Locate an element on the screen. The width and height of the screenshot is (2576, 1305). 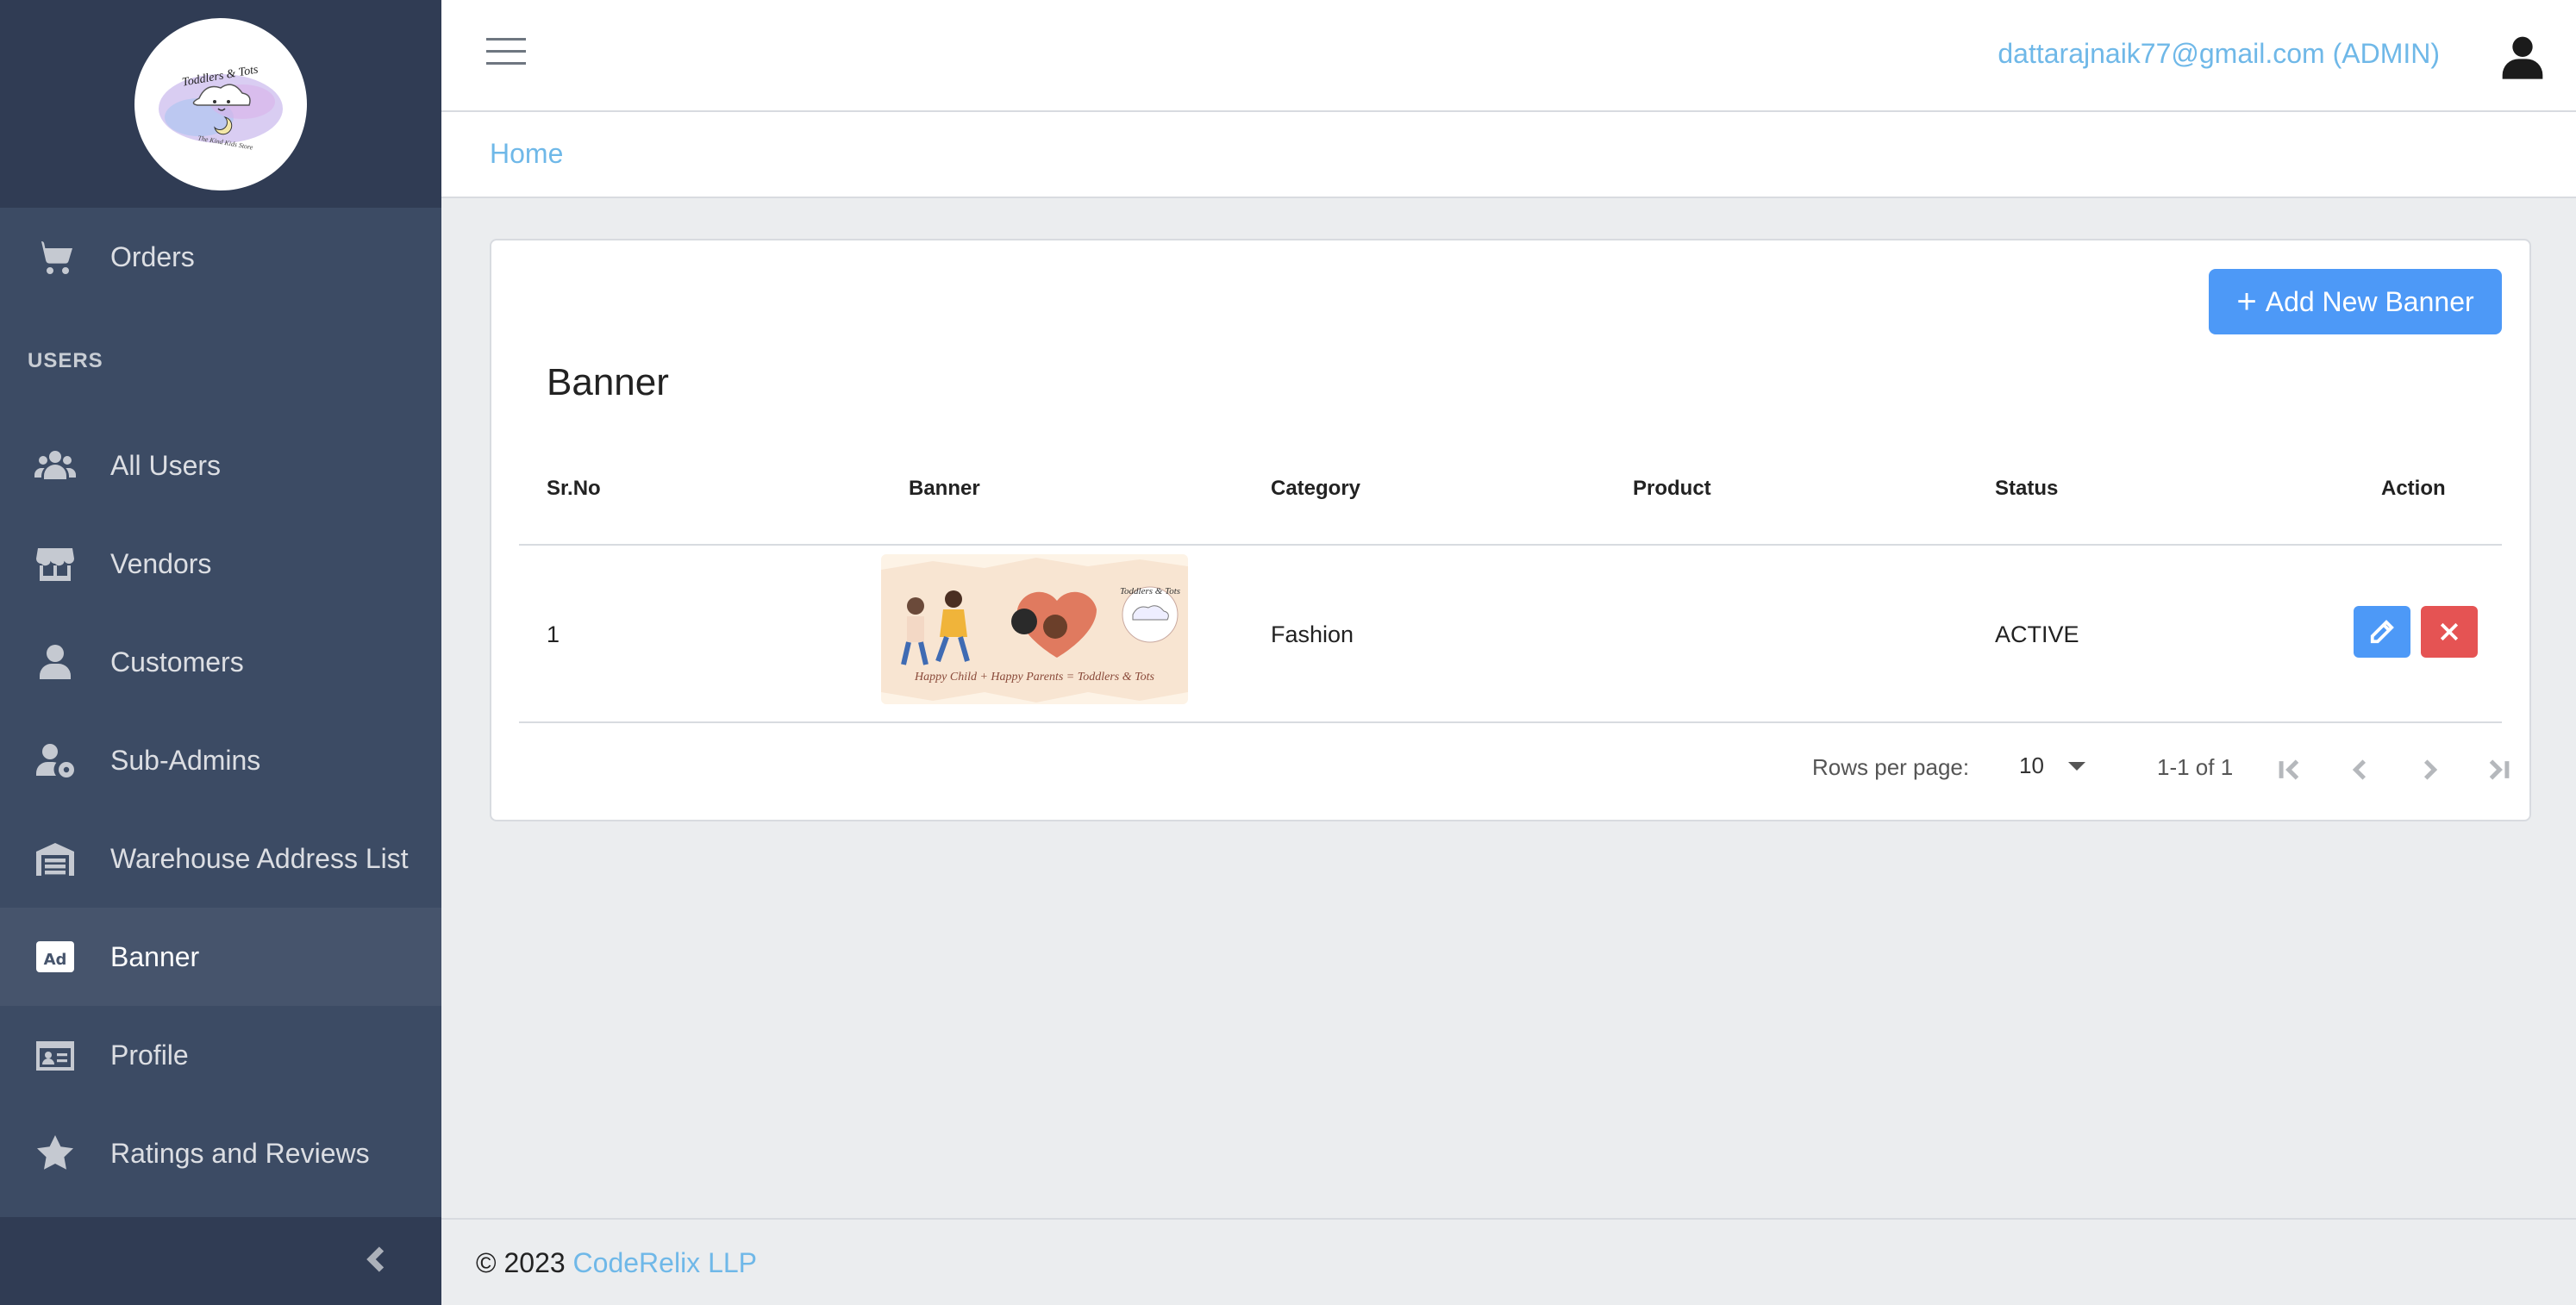
sidebar-item-banner: Ad Banner is located at coordinates (221, 957).